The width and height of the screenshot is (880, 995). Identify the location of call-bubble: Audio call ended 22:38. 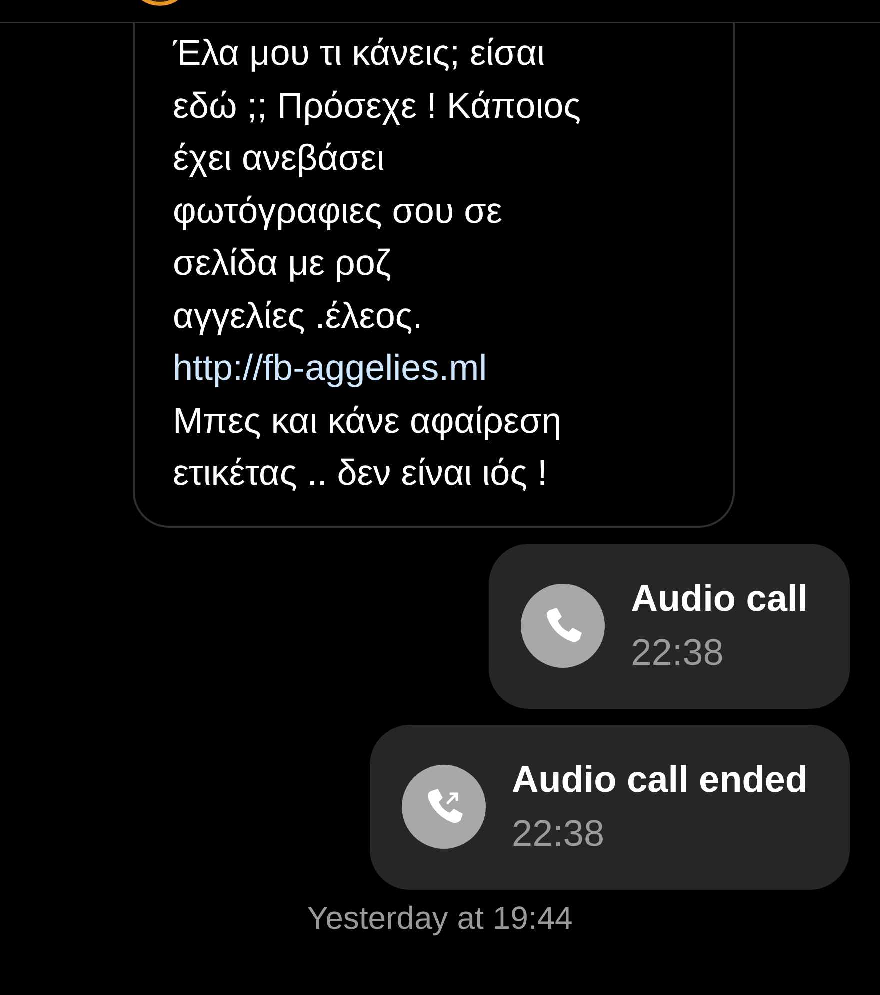
(610, 807).